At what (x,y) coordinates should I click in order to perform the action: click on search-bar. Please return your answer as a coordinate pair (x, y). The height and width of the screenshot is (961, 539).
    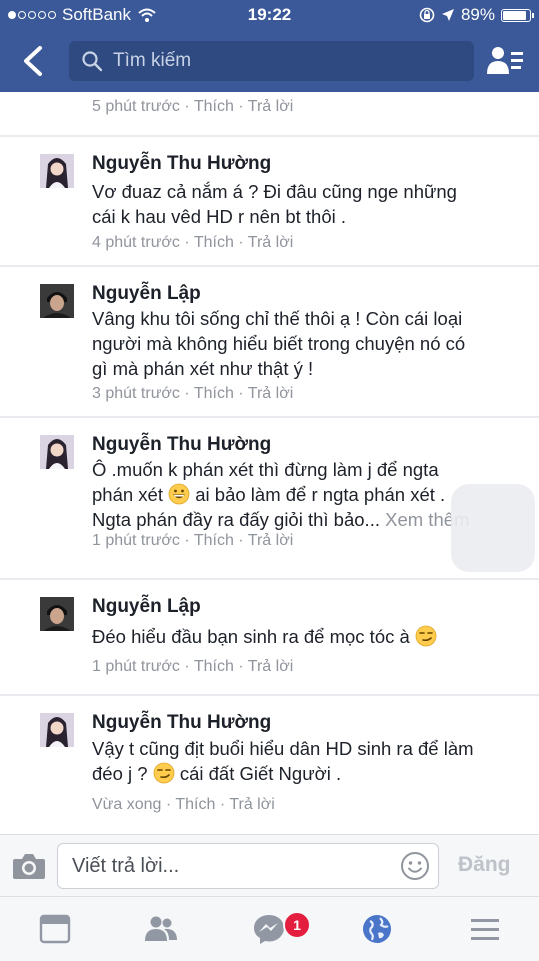
    Looking at the image, I should click on (271, 61).